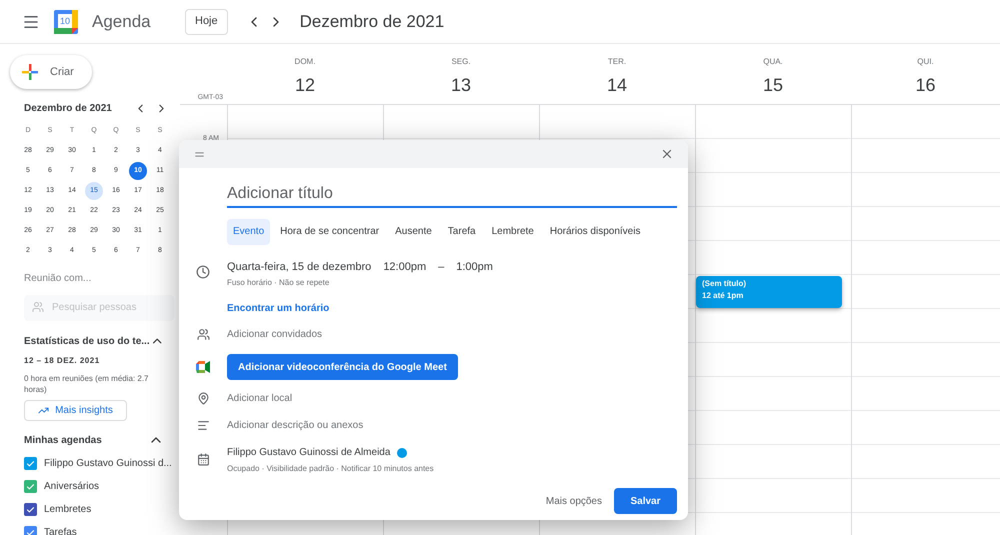  Describe the element at coordinates (72, 487) in the screenshot. I see `calendar-name: Aniversários` at that location.